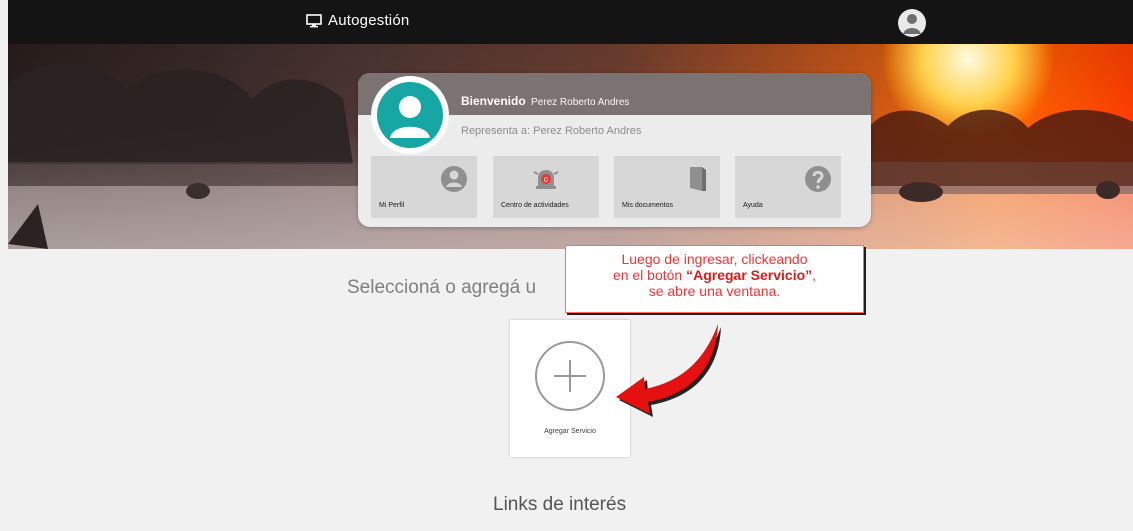 The height and width of the screenshot is (531, 1133). I want to click on welcome-label: Bienvenido, so click(493, 101).